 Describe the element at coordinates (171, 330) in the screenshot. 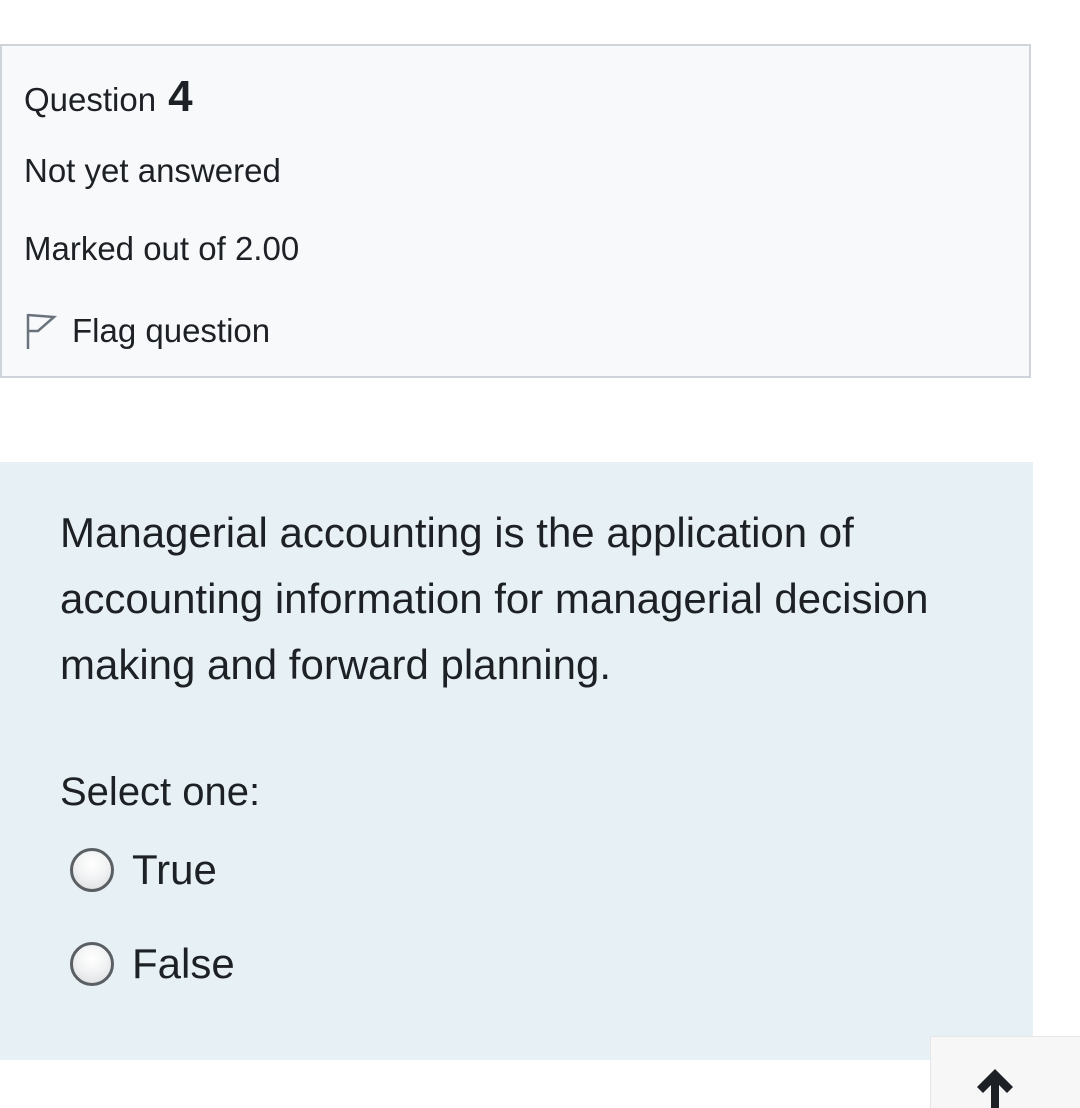

I see `flag-question-label: Flag question` at that location.